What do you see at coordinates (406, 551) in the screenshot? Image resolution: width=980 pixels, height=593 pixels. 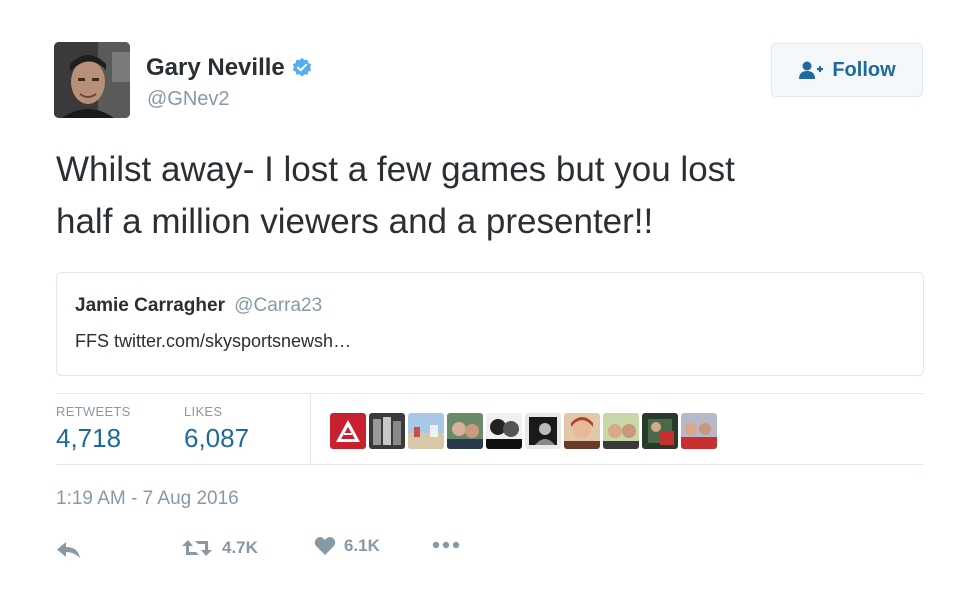 I see `tweet-actions: 4.7K 6.1K` at bounding box center [406, 551].